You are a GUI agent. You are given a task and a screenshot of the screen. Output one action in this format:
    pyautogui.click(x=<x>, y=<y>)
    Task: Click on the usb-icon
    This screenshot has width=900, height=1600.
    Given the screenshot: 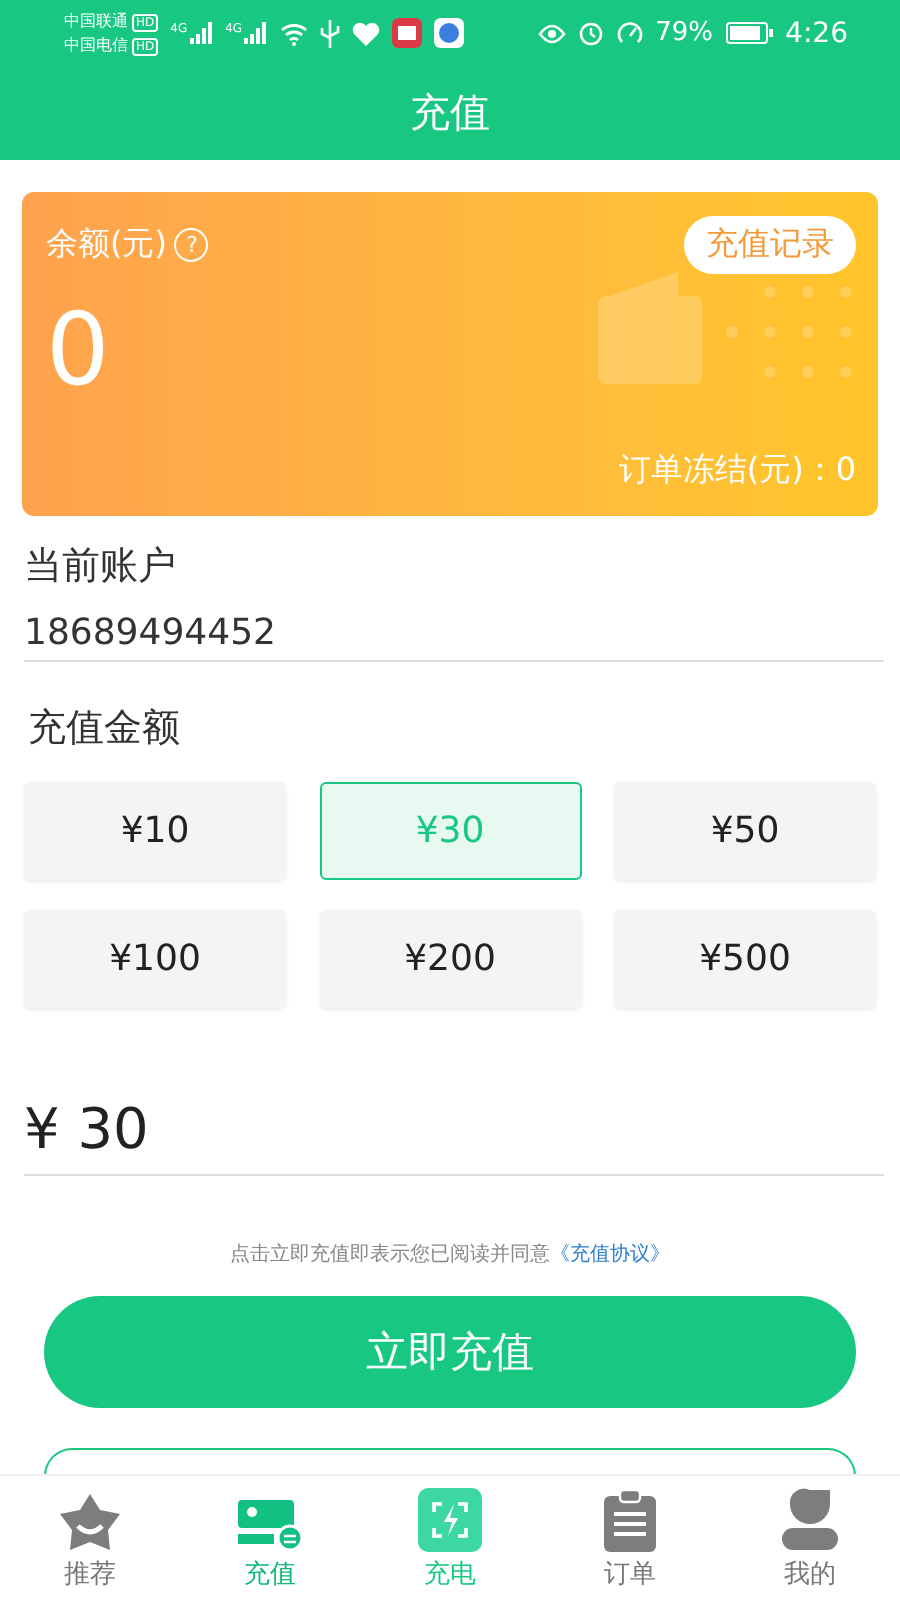 What is the action you would take?
    pyautogui.click(x=330, y=33)
    